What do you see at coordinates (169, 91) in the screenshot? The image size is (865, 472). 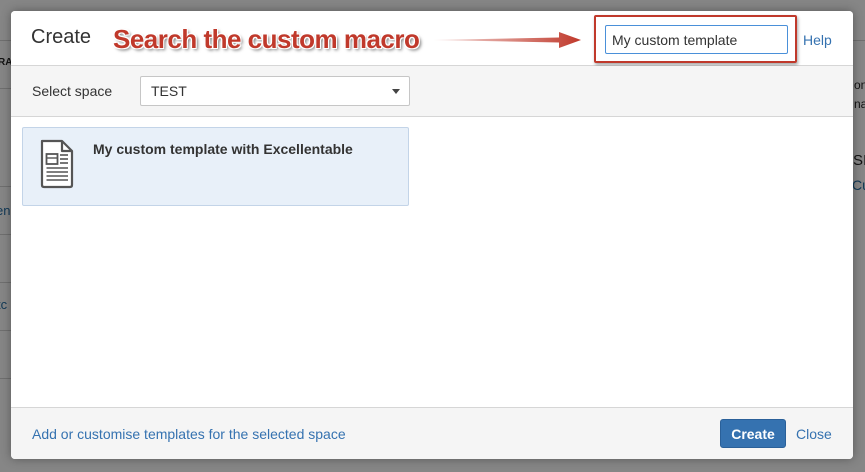 I see `space-select-value: TEST` at bounding box center [169, 91].